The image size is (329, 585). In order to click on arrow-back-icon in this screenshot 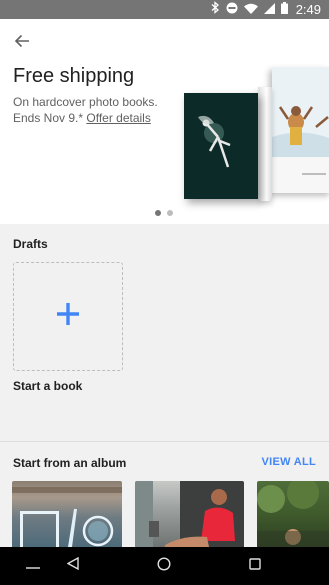, I will do `click(22, 43)`.